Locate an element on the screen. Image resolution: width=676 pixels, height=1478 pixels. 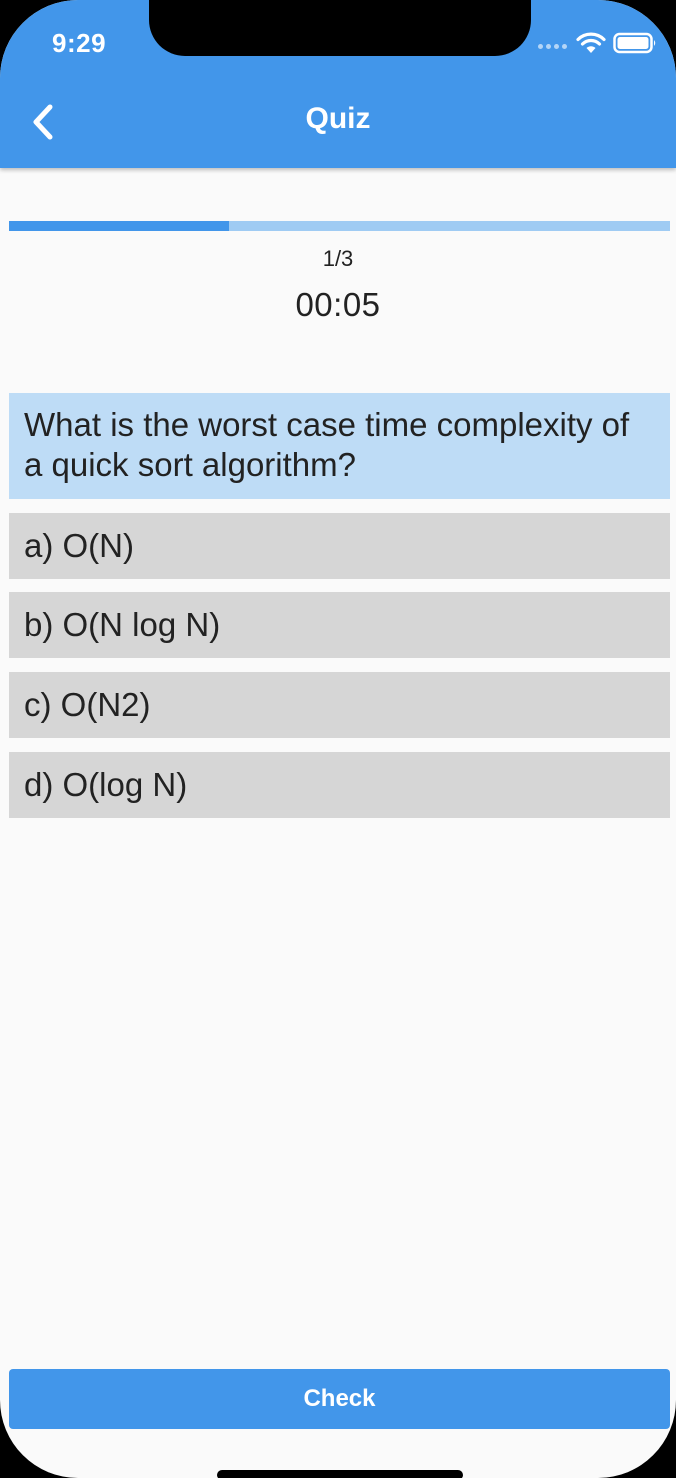
status-time: 9:29 is located at coordinates (79, 43).